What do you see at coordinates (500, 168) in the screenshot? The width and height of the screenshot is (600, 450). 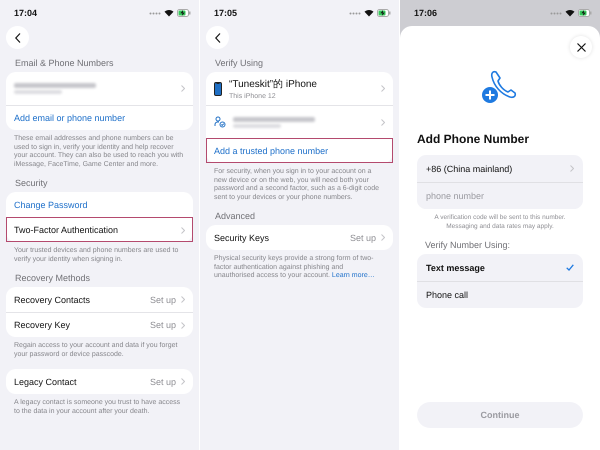 I see `country-selector: +86 (China mainland)` at bounding box center [500, 168].